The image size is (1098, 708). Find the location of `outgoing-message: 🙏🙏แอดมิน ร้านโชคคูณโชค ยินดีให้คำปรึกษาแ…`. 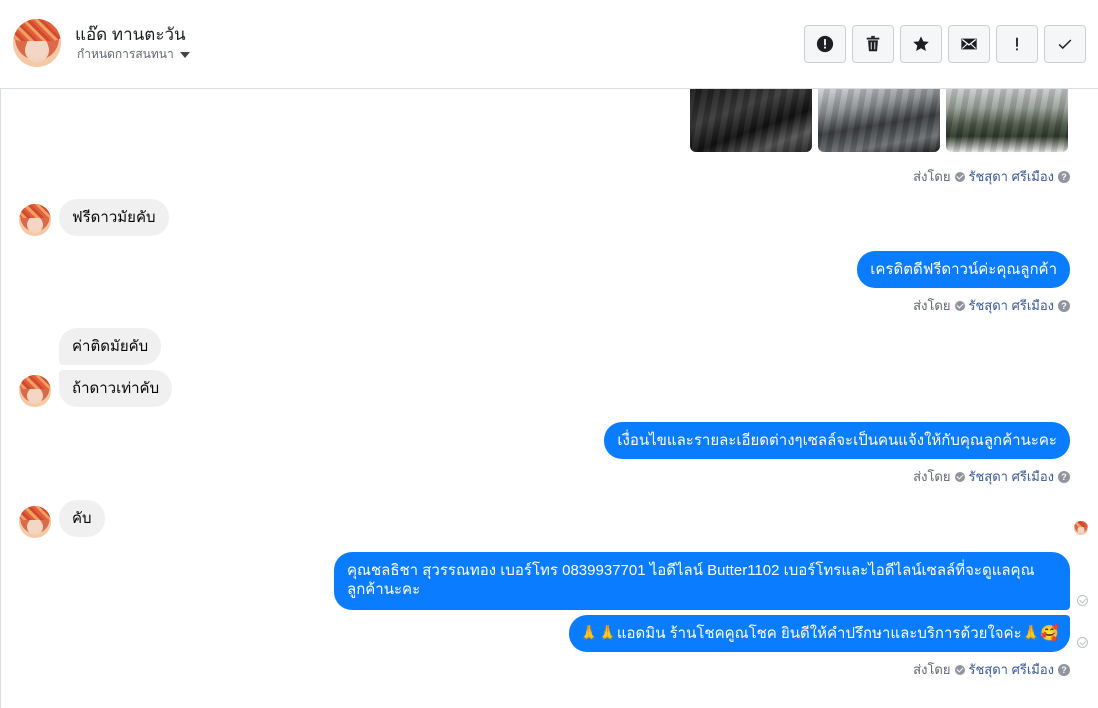

outgoing-message: 🙏🙏แอดมิน ร้านโชคคูณโชค ยินดีให้คำปรึกษาแ… is located at coordinates (819, 633).